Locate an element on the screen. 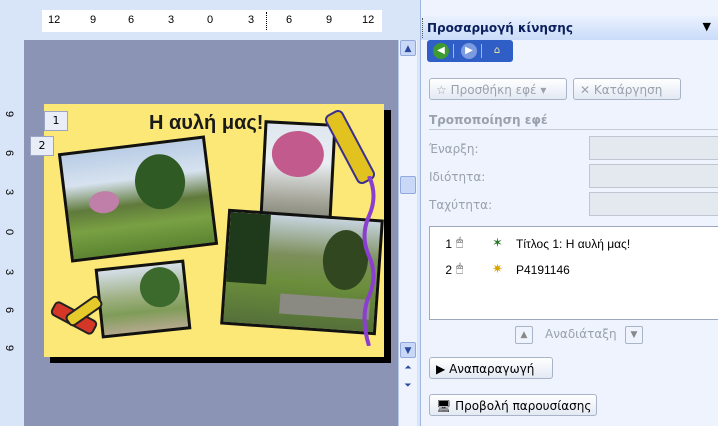  speed-combo is located at coordinates (653, 204).